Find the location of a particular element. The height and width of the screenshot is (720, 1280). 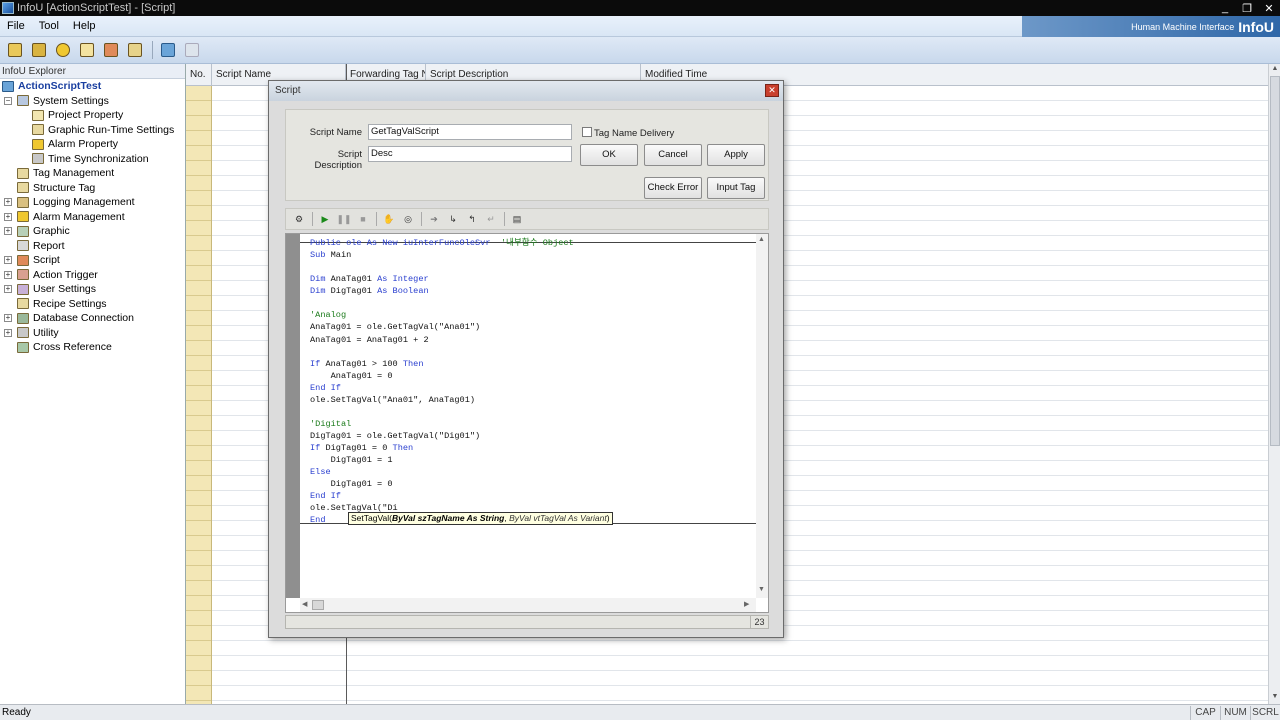

tree-item-cross-reference: Cross Reference is located at coordinates (92, 347).